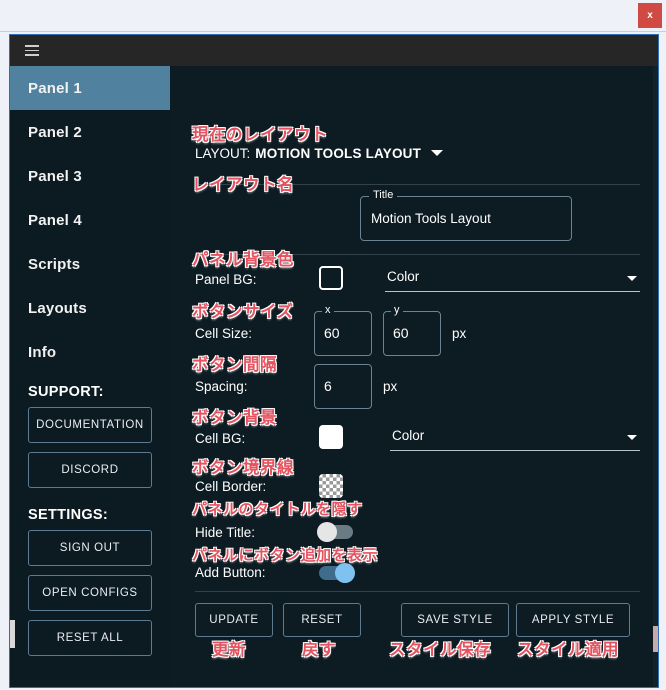 This screenshot has width=666, height=690. What do you see at coordinates (319, 649) in the screenshot?
I see `annotation-reset: 戻す` at bounding box center [319, 649].